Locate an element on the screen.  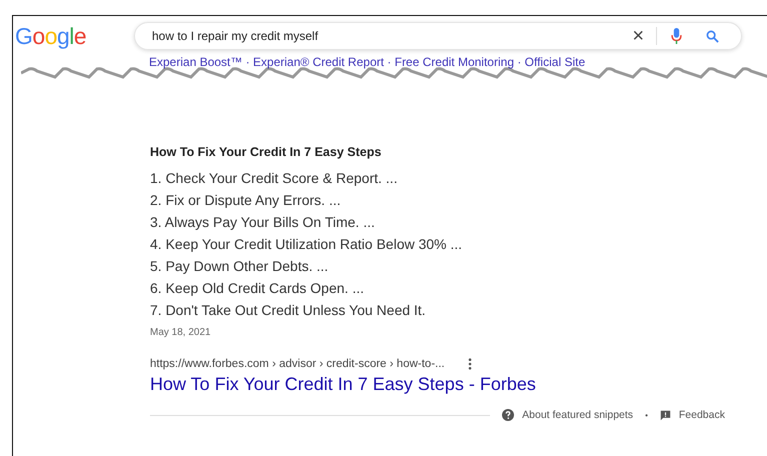
help-icon is located at coordinates (508, 415).